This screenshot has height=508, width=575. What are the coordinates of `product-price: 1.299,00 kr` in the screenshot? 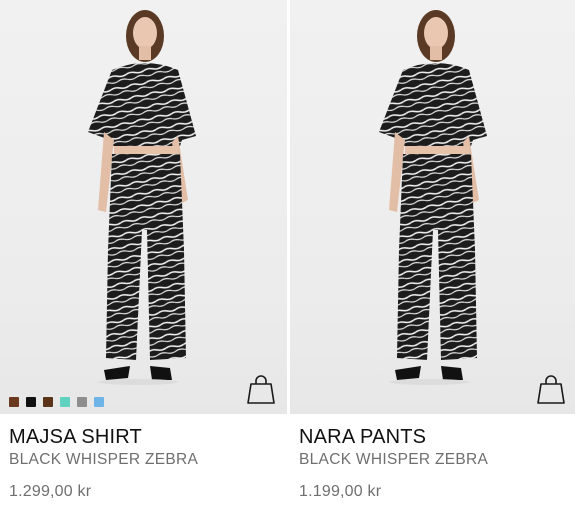 It's located at (50, 491).